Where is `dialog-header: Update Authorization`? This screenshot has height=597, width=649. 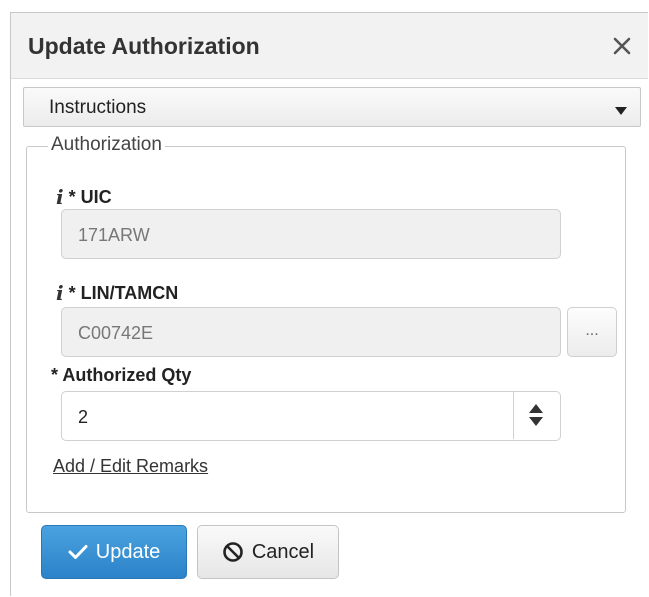
dialog-header: Update Authorization is located at coordinates (329, 46).